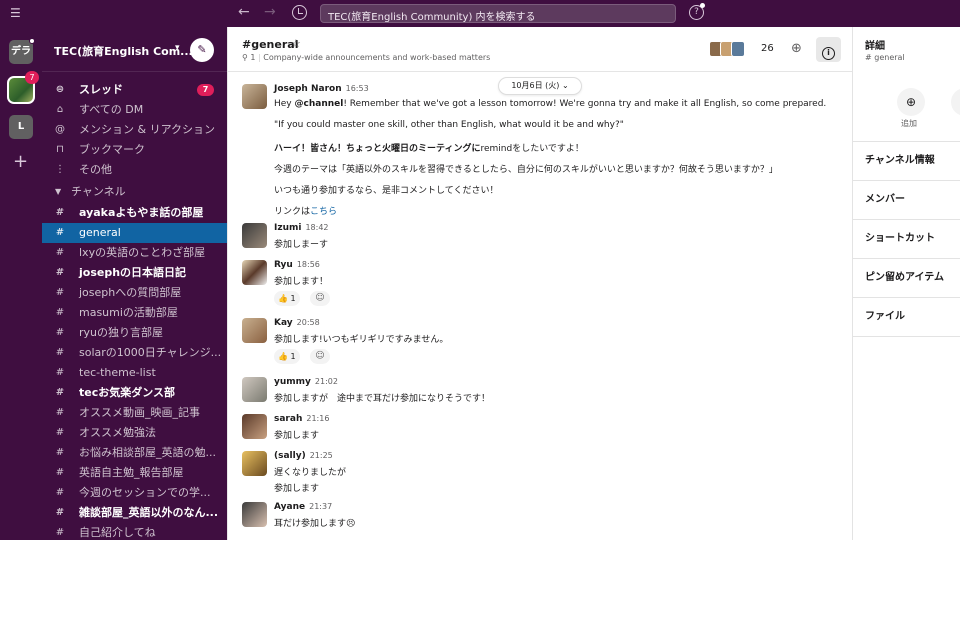 The image size is (960, 640). What do you see at coordinates (299, 12) in the screenshot?
I see `history-clock-icon` at bounding box center [299, 12].